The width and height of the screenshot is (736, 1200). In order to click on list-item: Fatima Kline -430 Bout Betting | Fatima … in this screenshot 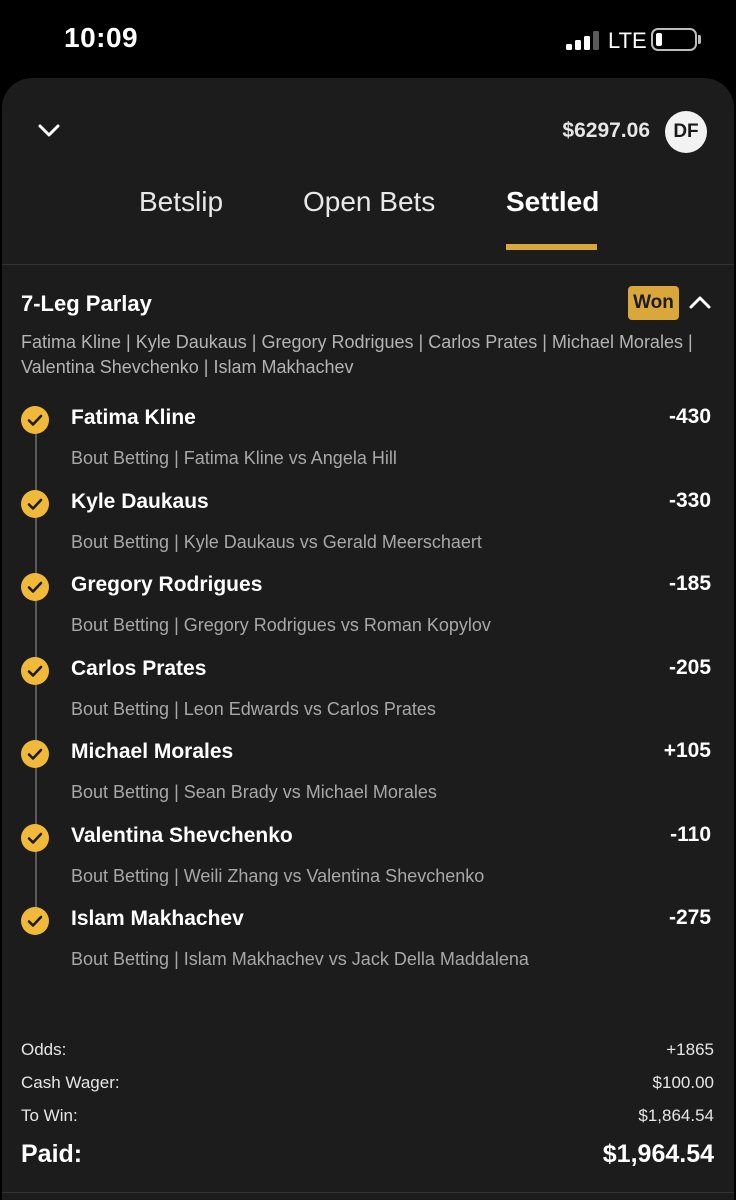, I will do `click(368, 446)`.